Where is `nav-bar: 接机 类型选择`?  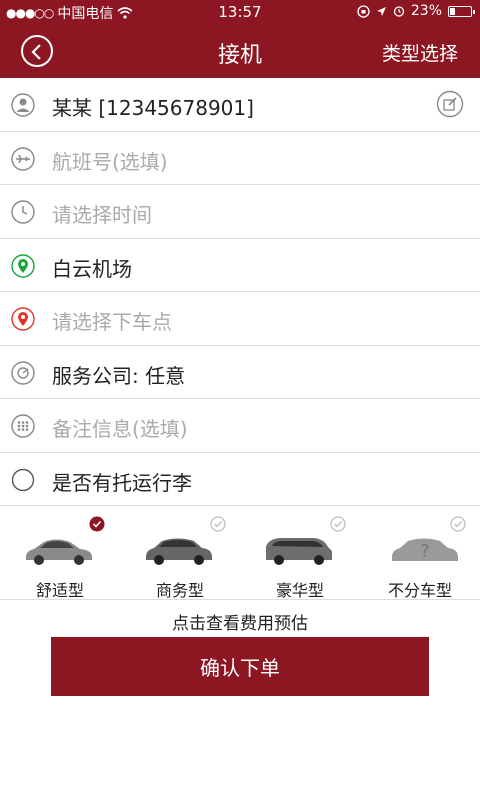
nav-bar: 接机 类型选择 is located at coordinates (240, 51).